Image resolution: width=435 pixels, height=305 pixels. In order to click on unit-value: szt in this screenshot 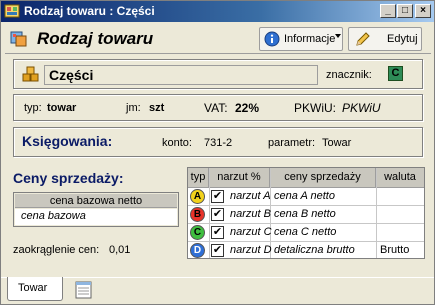, I will do `click(157, 108)`.